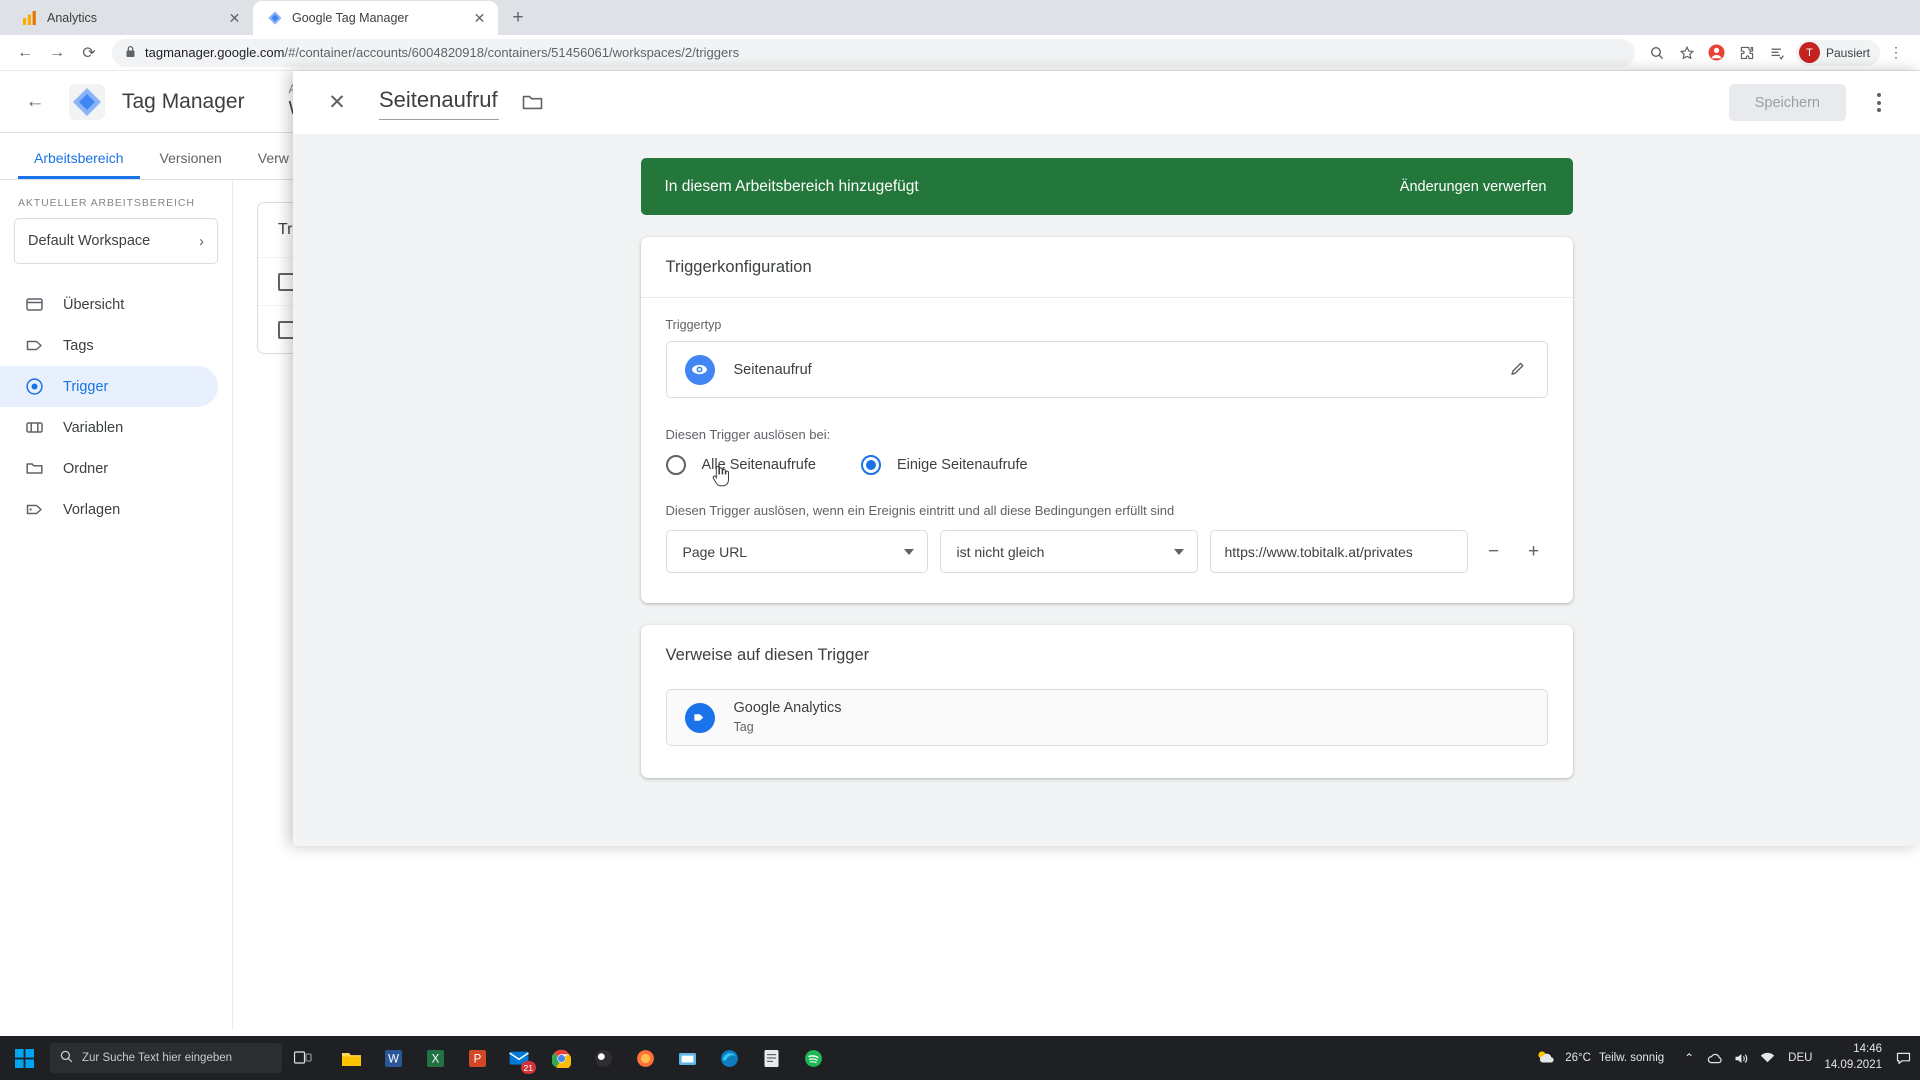  What do you see at coordinates (215, 52) in the screenshot?
I see `address-host: tagmanager.google.com` at bounding box center [215, 52].